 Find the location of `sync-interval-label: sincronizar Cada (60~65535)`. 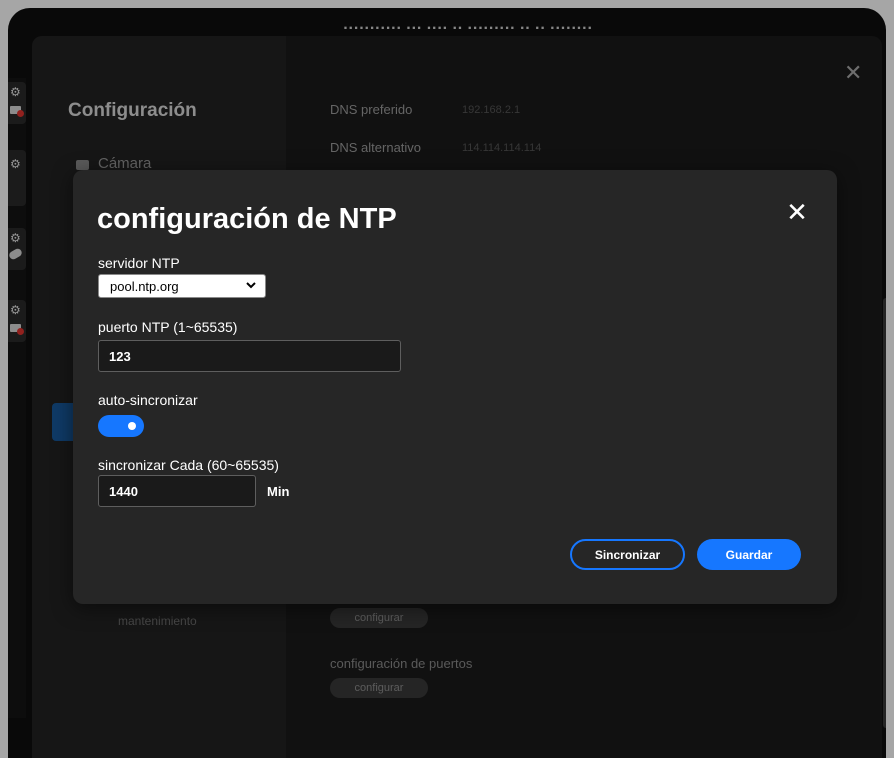

sync-interval-label: sincronizar Cada (60~65535) is located at coordinates (188, 465).